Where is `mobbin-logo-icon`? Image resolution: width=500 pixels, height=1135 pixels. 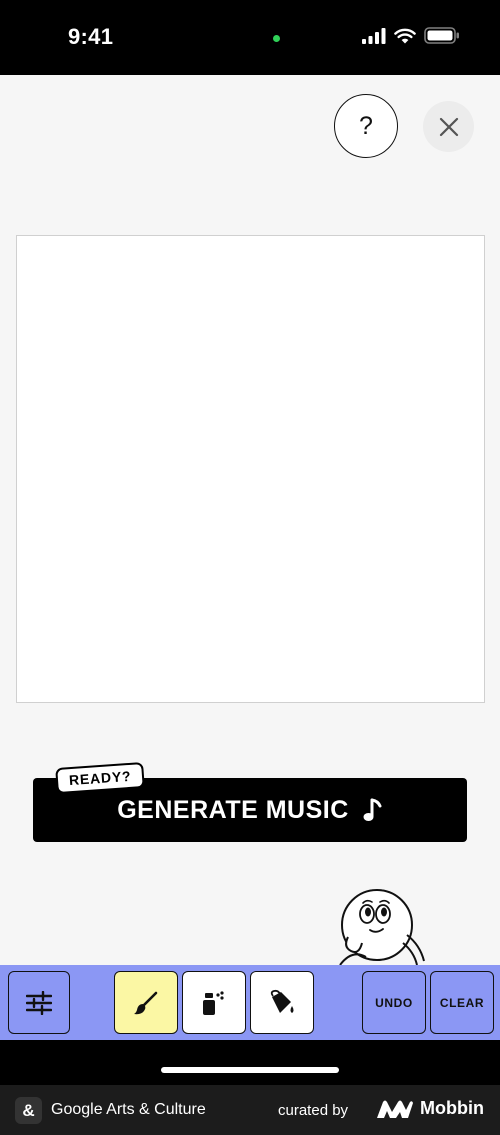
mobbin-logo-icon is located at coordinates (395, 1109).